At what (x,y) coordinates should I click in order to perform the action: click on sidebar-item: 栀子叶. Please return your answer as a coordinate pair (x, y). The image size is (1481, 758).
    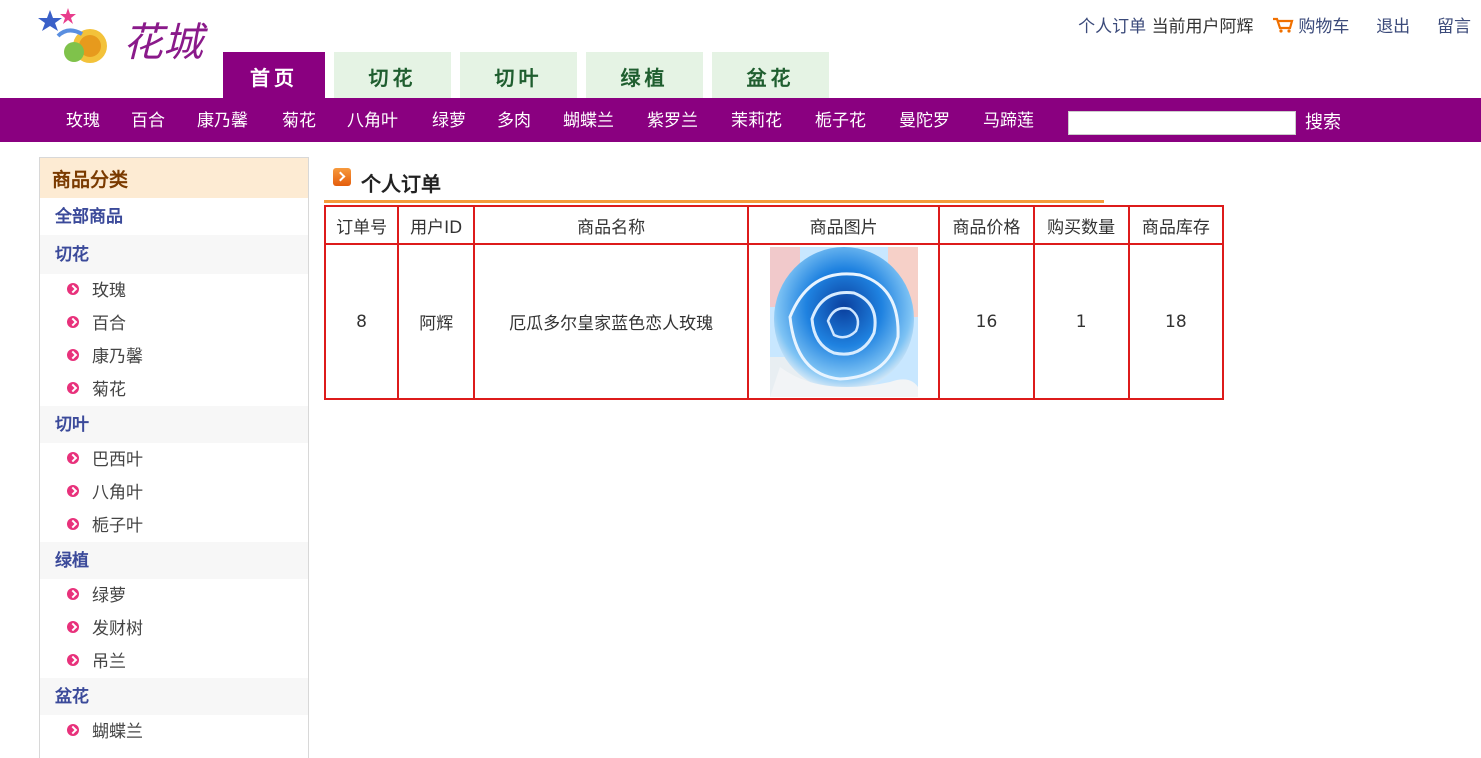
    Looking at the image, I should click on (174, 525).